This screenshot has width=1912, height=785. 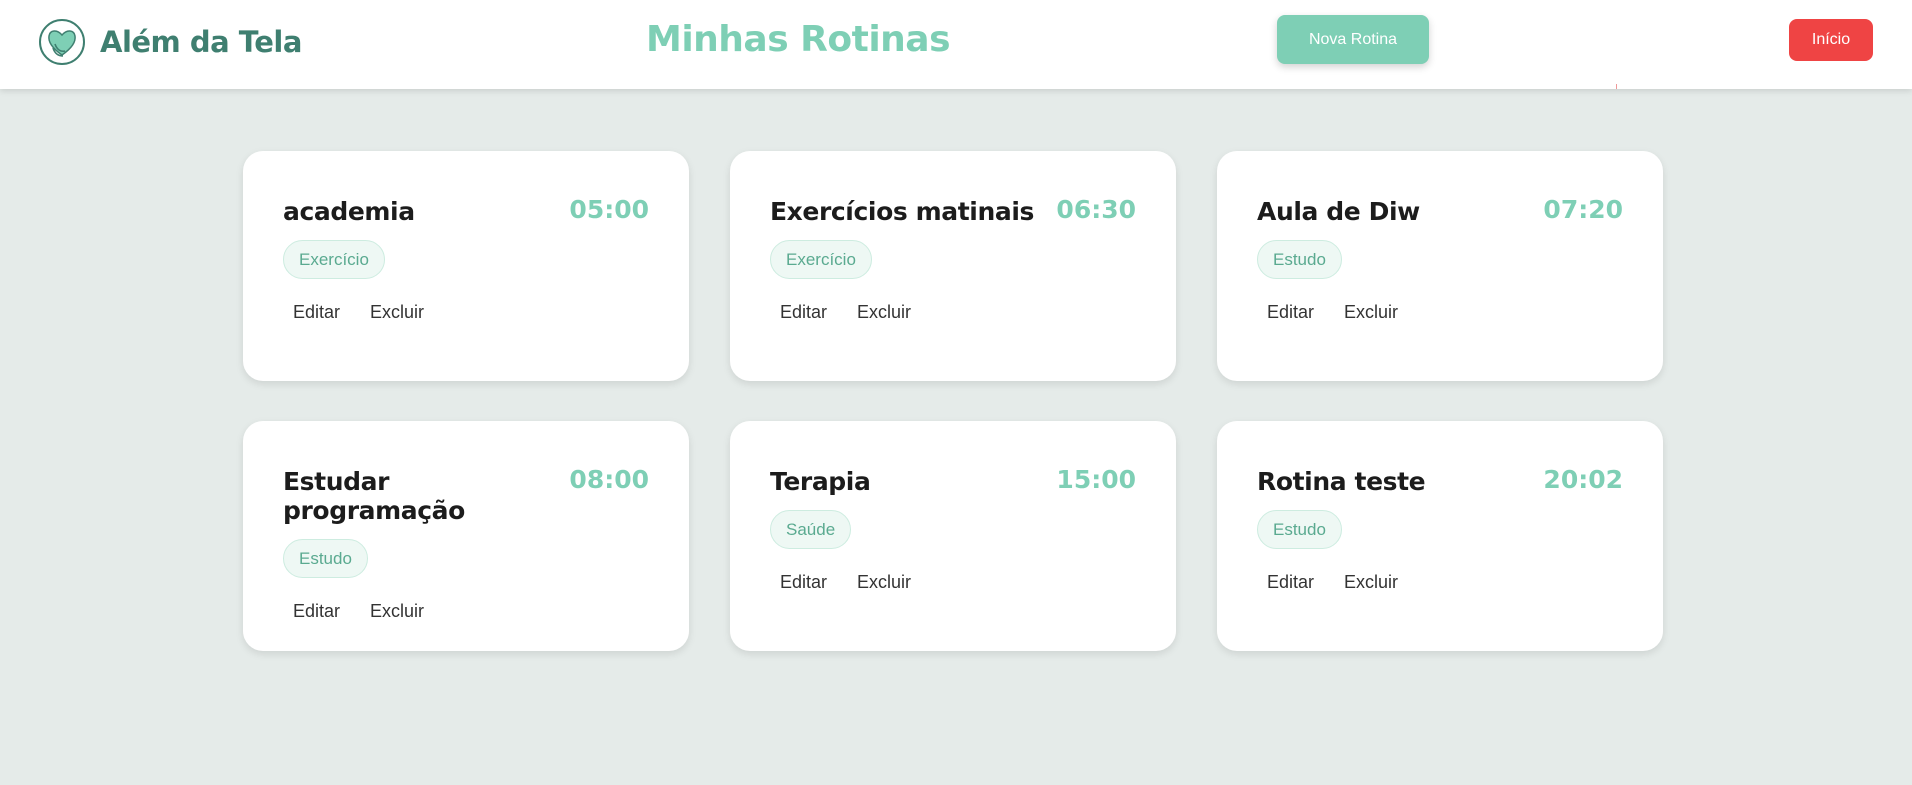 I want to click on routine-time: 20:02, so click(x=1583, y=479).